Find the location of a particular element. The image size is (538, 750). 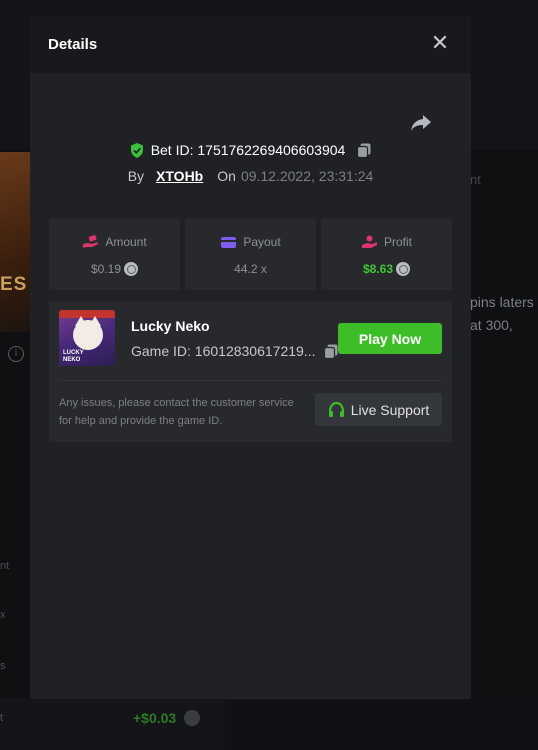

background-label: s is located at coordinates (3, 666).